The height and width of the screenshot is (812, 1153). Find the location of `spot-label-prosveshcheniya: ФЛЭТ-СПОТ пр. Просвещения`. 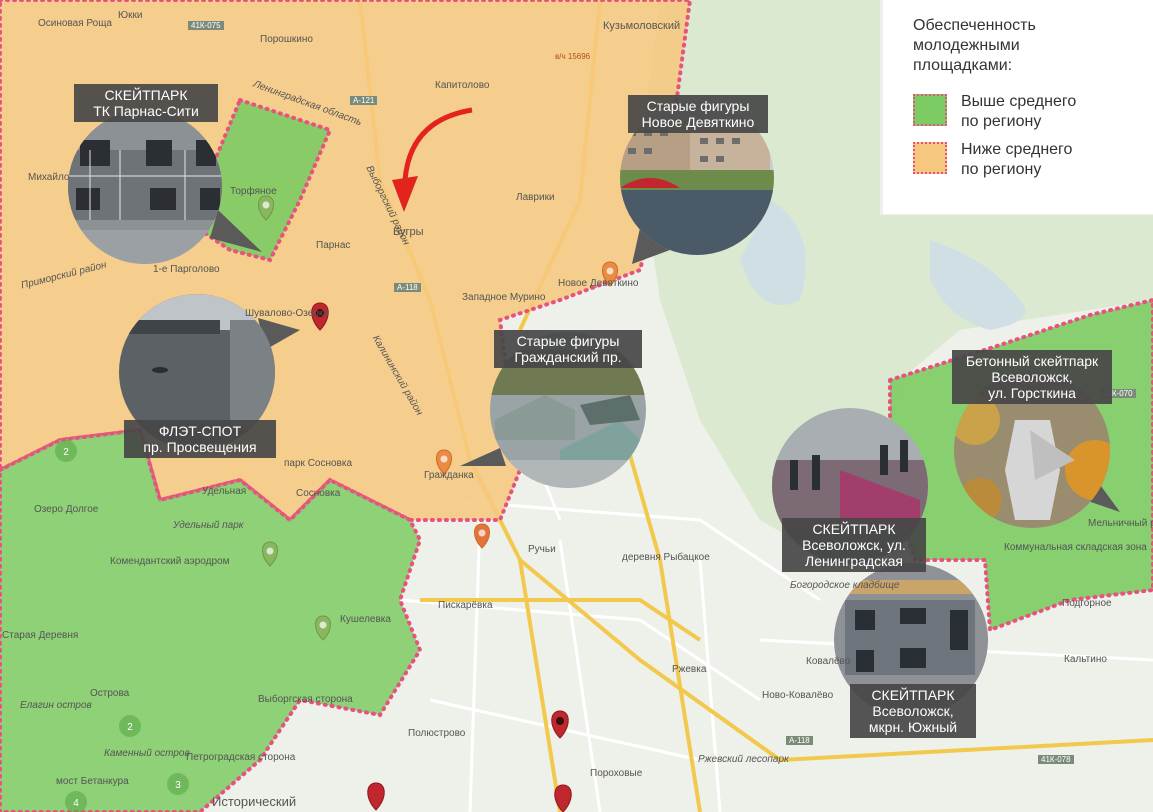

spot-label-prosveshcheniya: ФЛЭТ-СПОТ пр. Просвещения is located at coordinates (200, 439).